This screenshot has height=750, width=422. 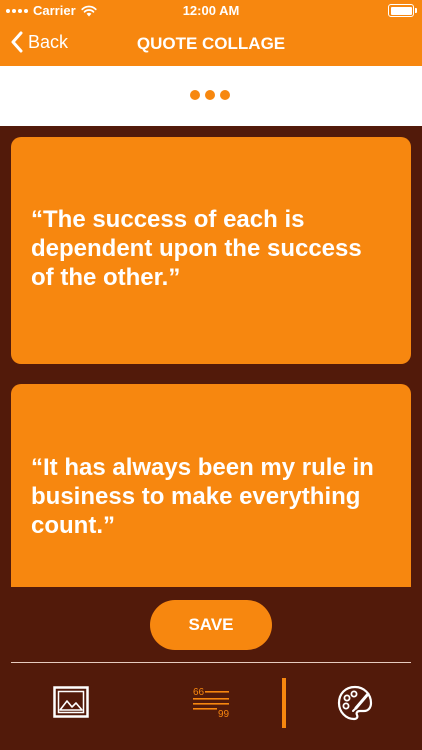 What do you see at coordinates (211, 662) in the screenshot?
I see `tab-bar-divider` at bounding box center [211, 662].